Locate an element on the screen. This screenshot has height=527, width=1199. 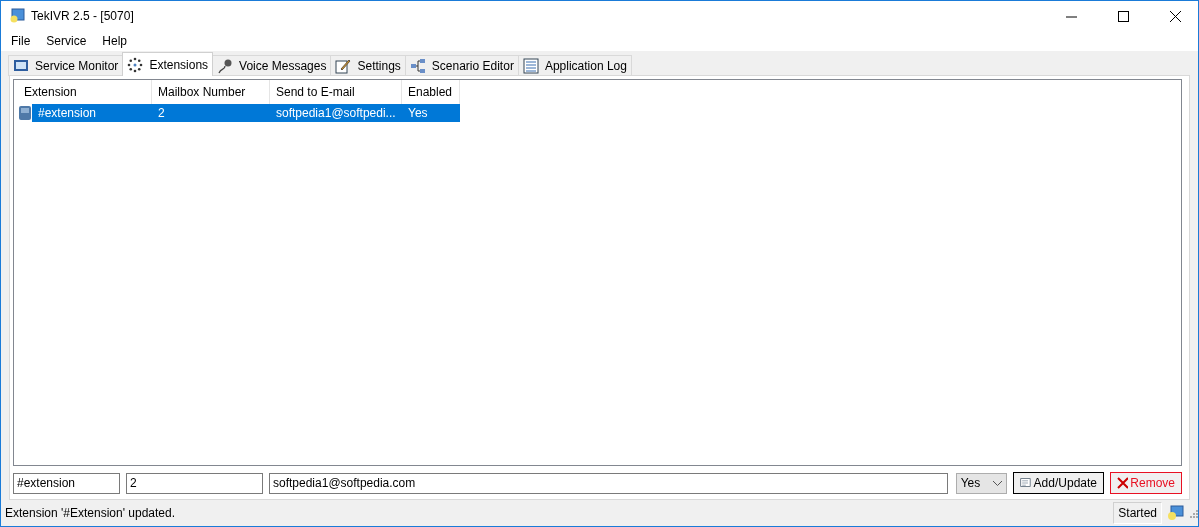
maximize-icon is located at coordinates (1123, 16).